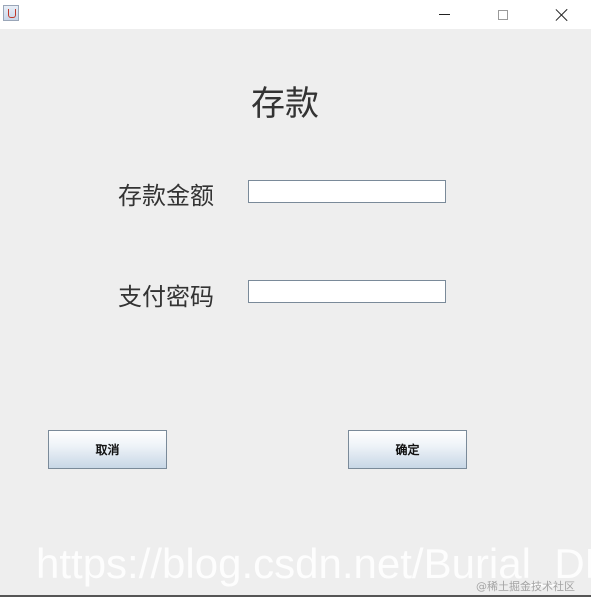 The height and width of the screenshot is (597, 591). Describe the element at coordinates (166, 297) in the screenshot. I see `payment-password-label: 支付密码` at that location.